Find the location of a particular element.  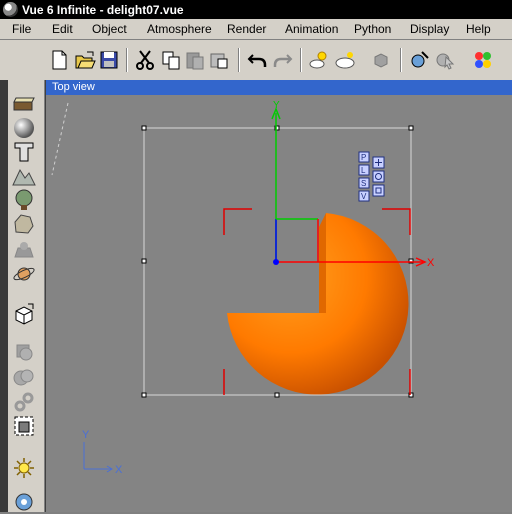

corner-axis-y: Y is located at coordinates (86, 435).